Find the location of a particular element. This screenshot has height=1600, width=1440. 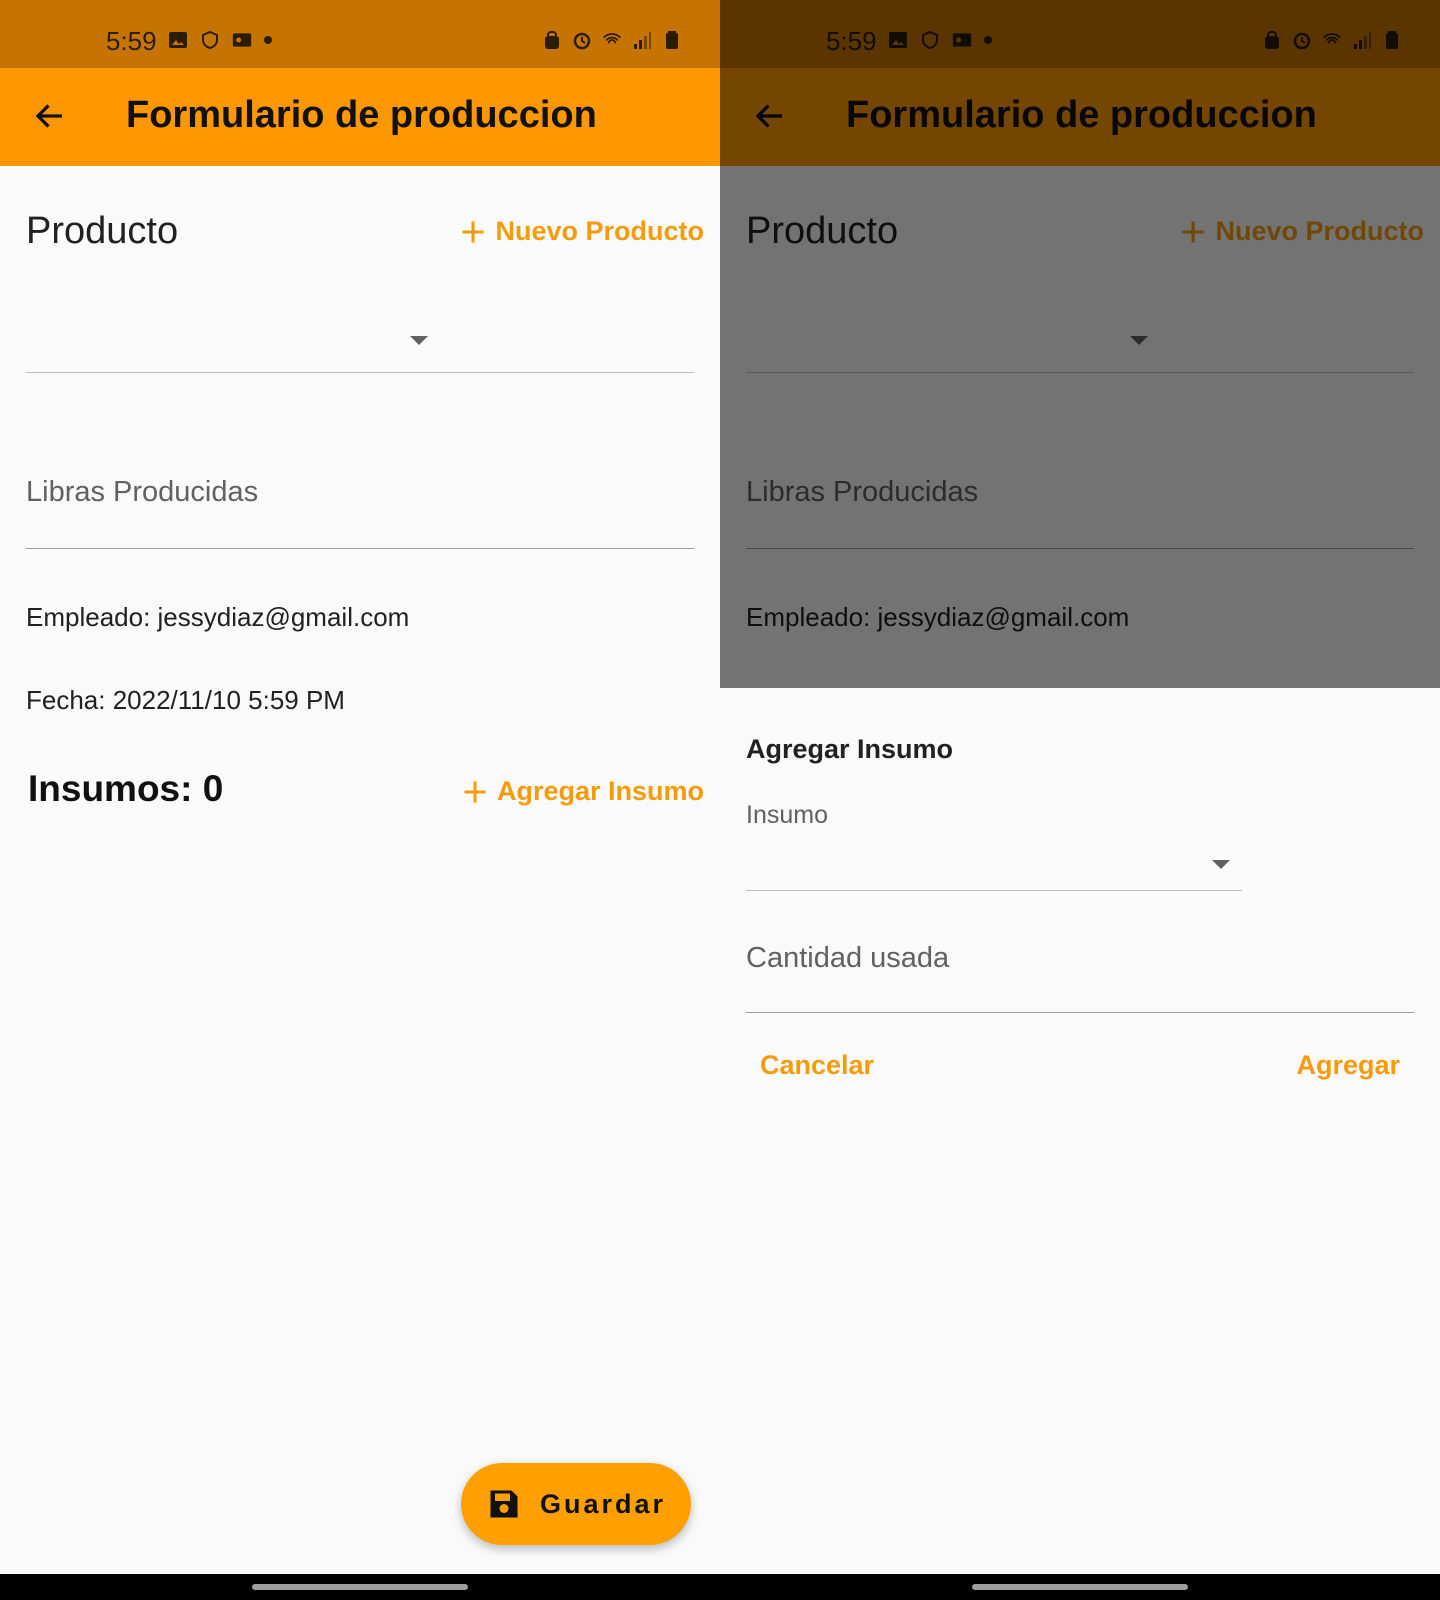

app-bar: Formulario de produccion is located at coordinates (360, 117).